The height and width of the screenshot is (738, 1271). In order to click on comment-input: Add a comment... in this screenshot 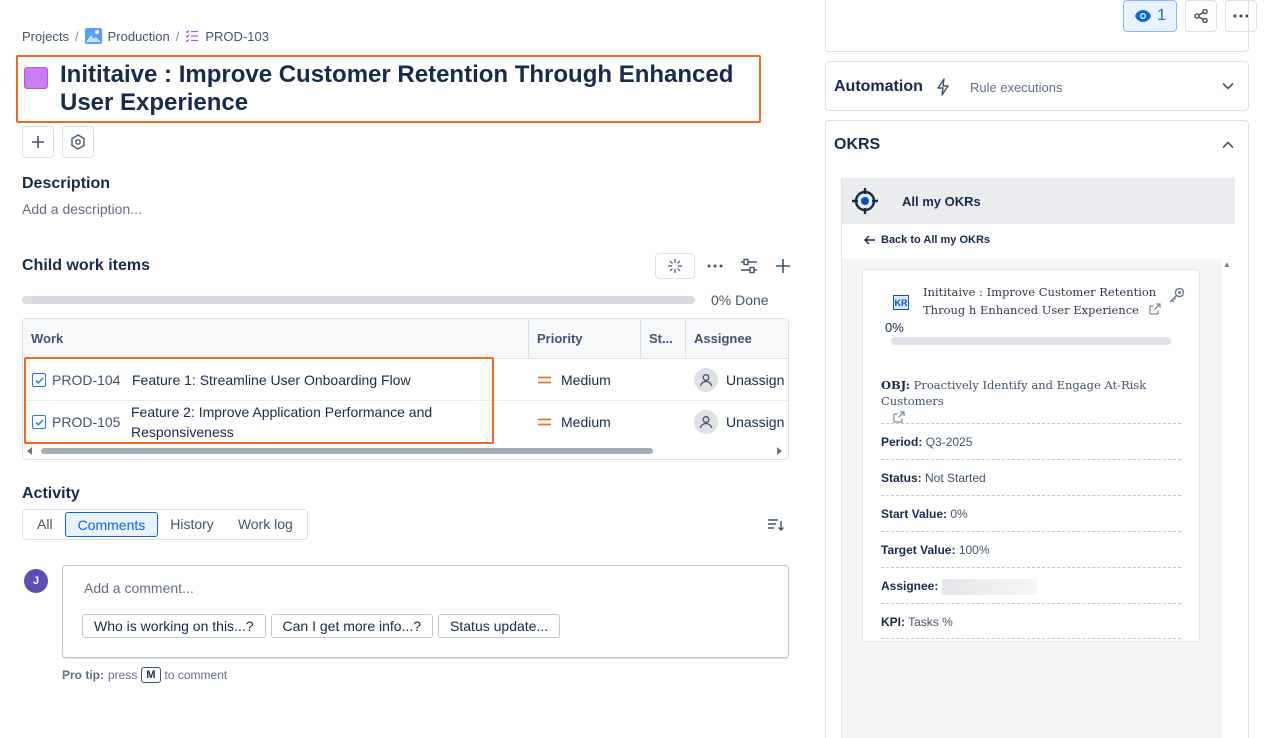, I will do `click(139, 588)`.